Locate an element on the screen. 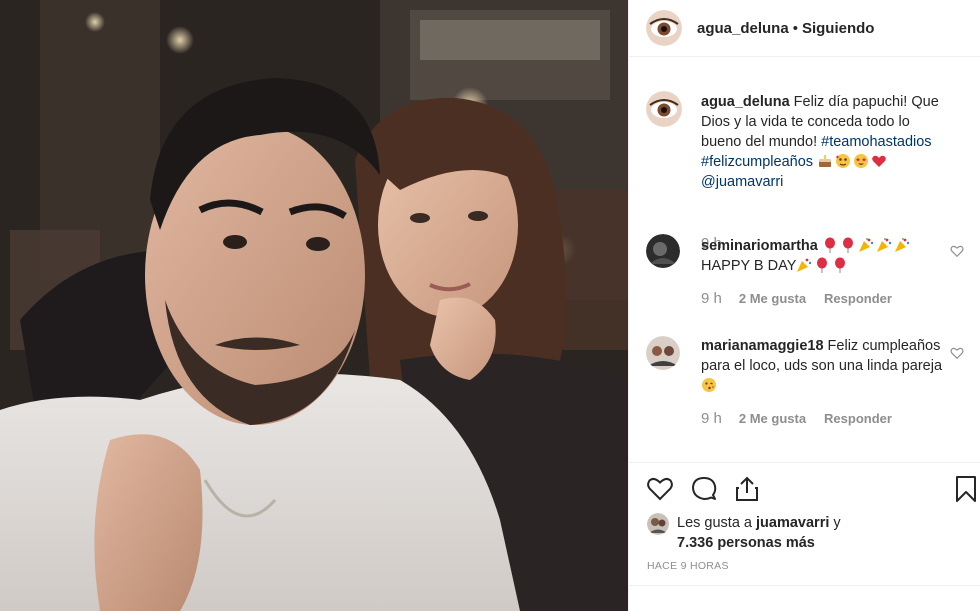 The width and height of the screenshot is (980, 611). star-eyes-emoji is located at coordinates (861, 161).